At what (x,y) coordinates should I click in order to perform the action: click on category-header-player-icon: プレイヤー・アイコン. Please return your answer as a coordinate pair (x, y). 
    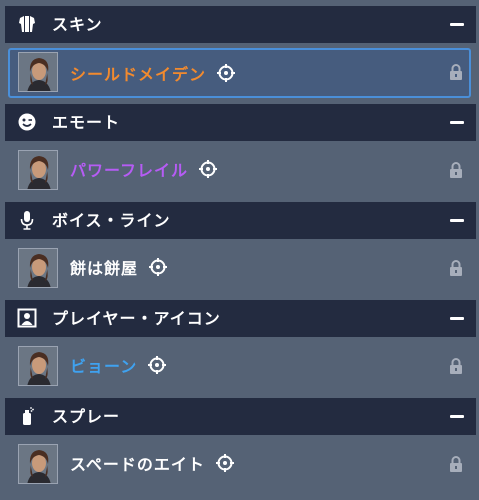
    Looking at the image, I should click on (240, 318).